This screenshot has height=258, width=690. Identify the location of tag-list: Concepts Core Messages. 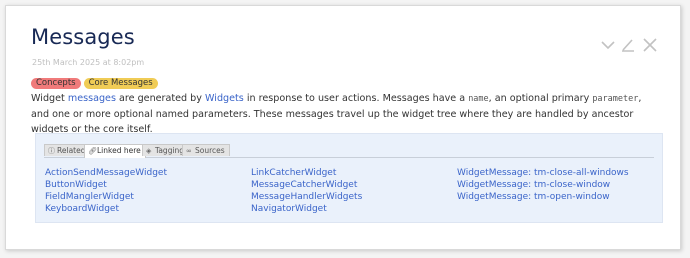
(96, 79).